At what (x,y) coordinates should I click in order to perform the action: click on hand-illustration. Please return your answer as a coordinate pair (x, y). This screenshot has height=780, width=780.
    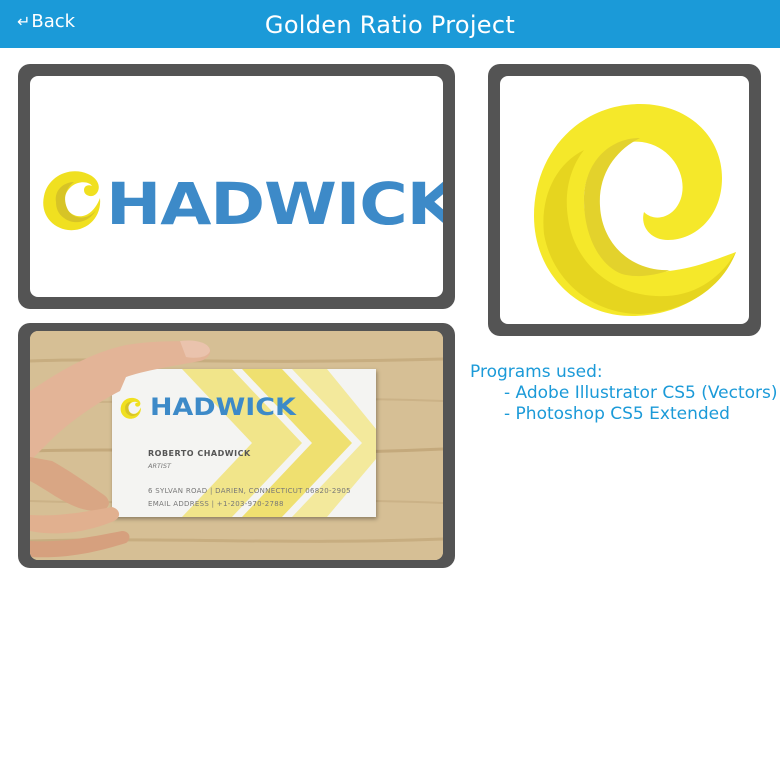
    Looking at the image, I should click on (120, 449).